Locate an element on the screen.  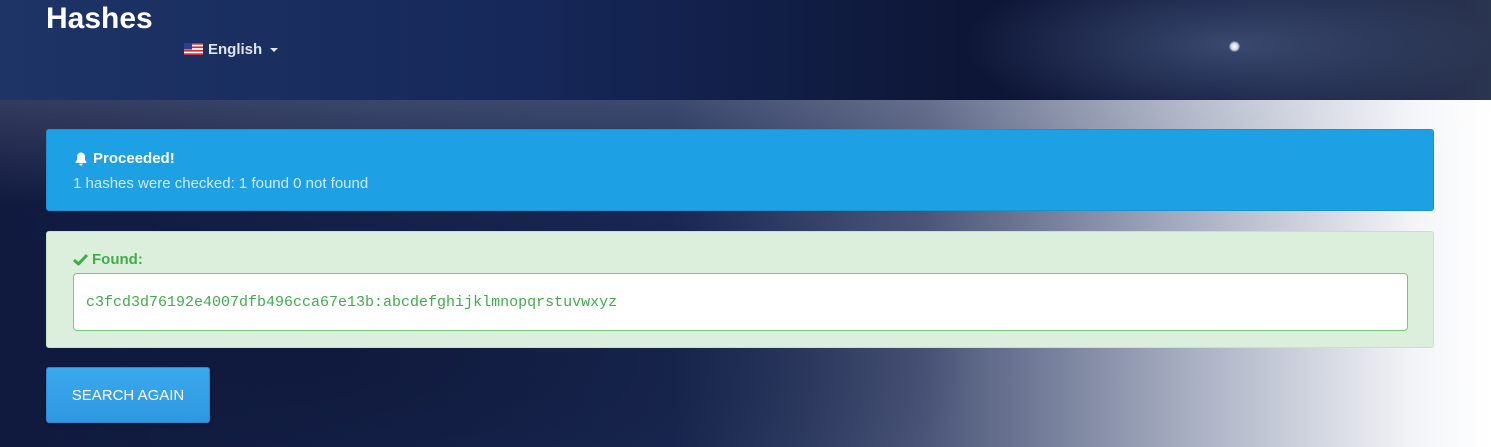
found-alert-title: Found: is located at coordinates (117, 259).